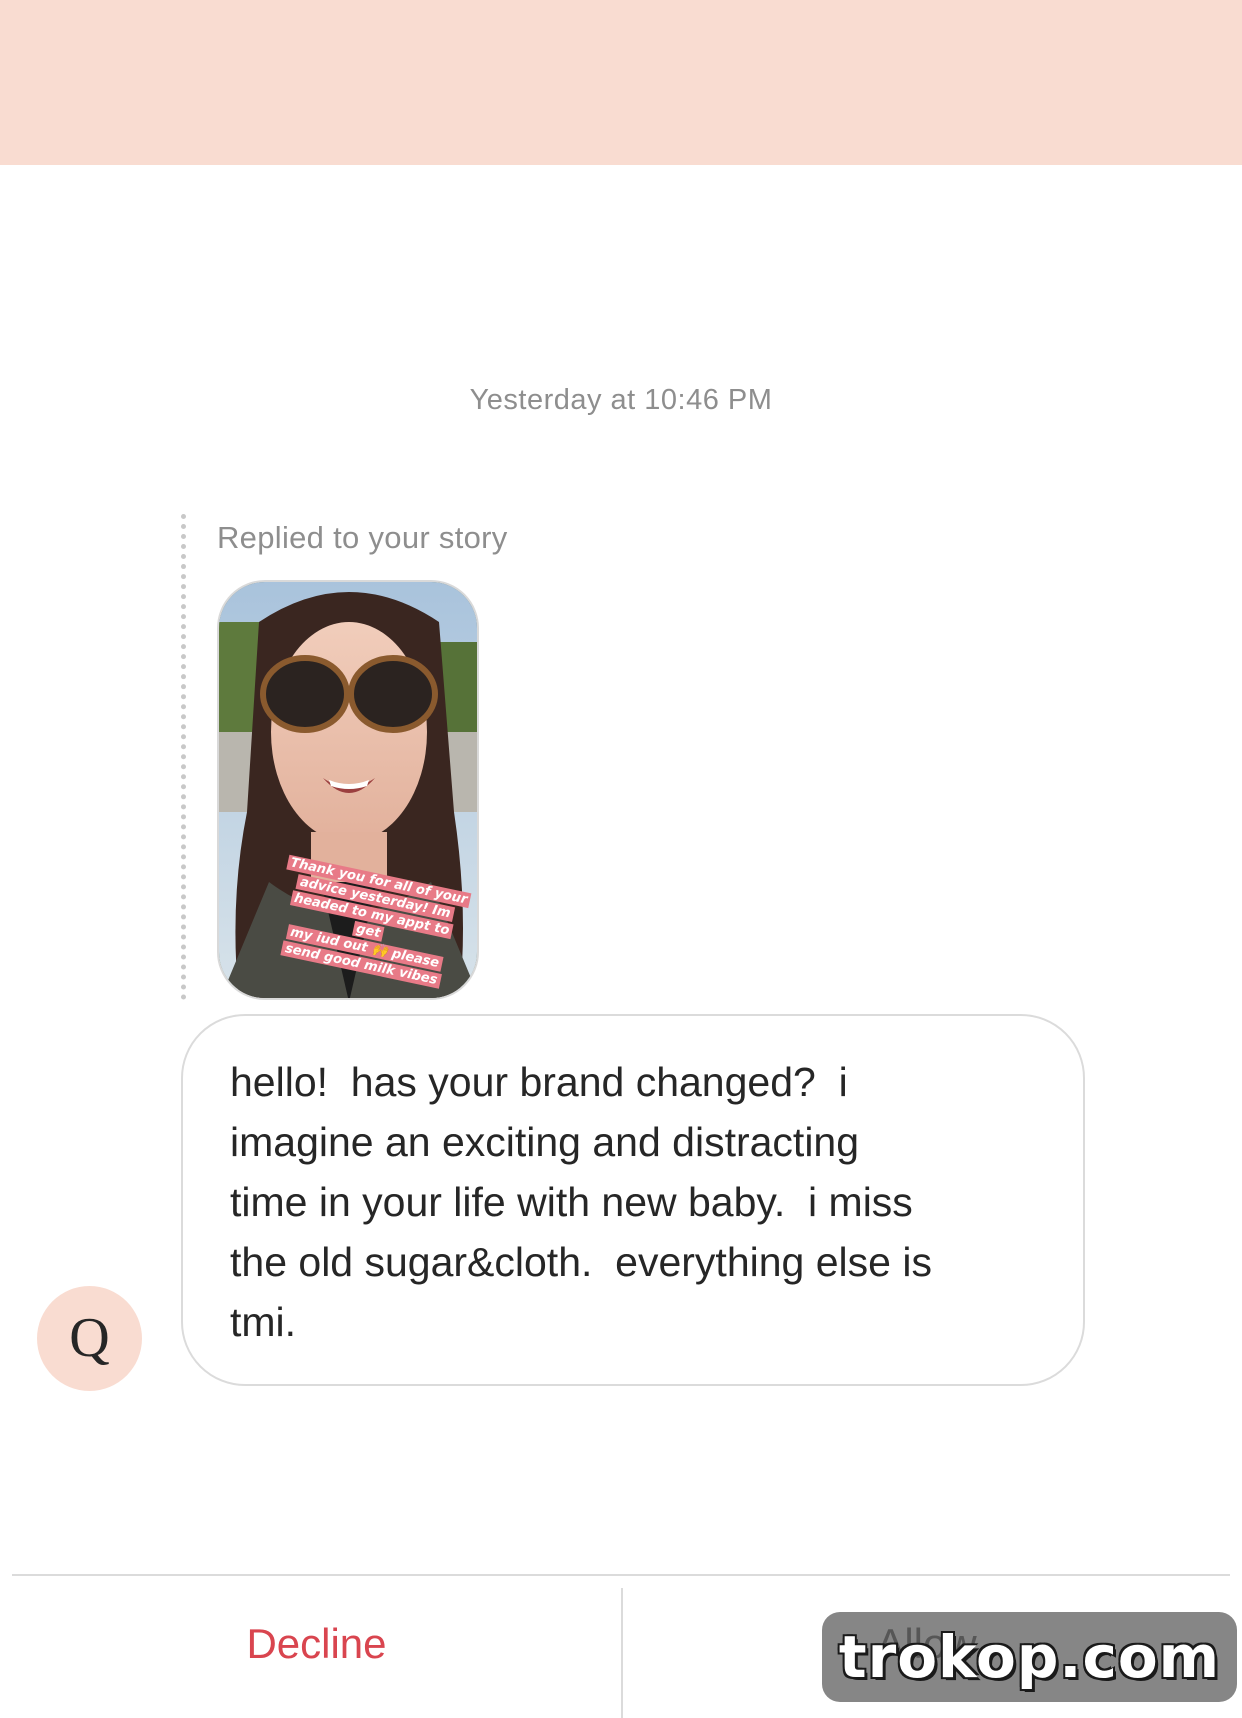 Image resolution: width=1242 pixels, height=1718 pixels. Describe the element at coordinates (316, 1644) in the screenshot. I see `decline-button: Decline` at that location.